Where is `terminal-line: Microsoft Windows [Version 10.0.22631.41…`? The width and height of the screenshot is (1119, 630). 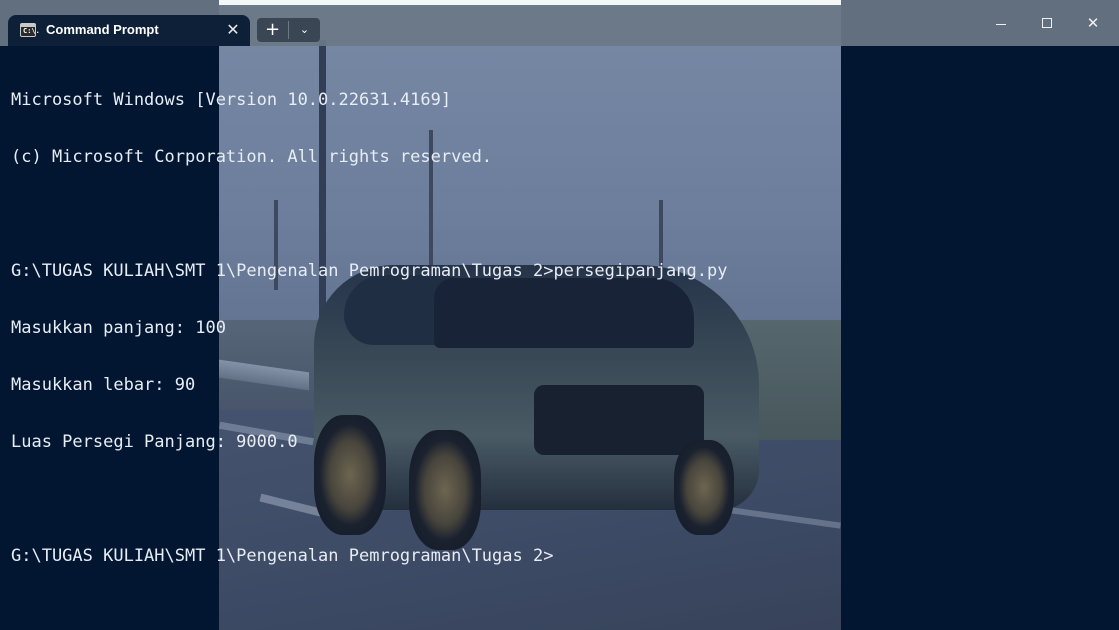
terminal-line: Microsoft Windows [Version 10.0.22631.41… is located at coordinates (231, 100).